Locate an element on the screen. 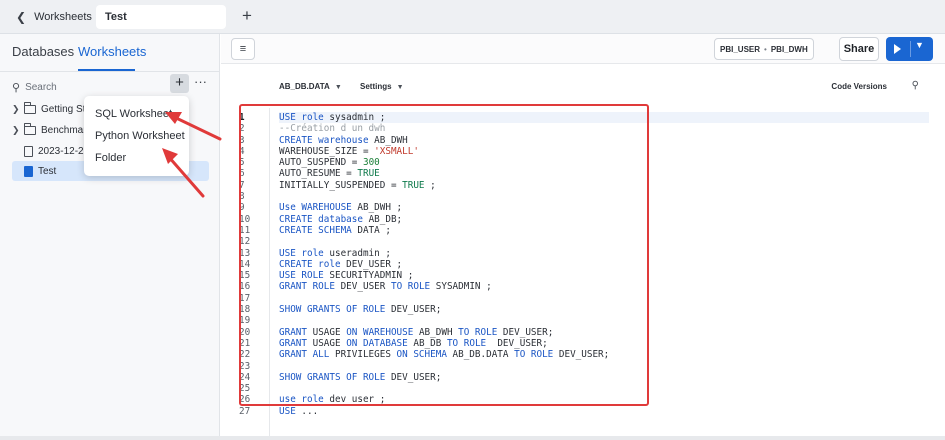 The width and height of the screenshot is (945, 440). arrow-to-sql-worksheet is located at coordinates (193, 126).